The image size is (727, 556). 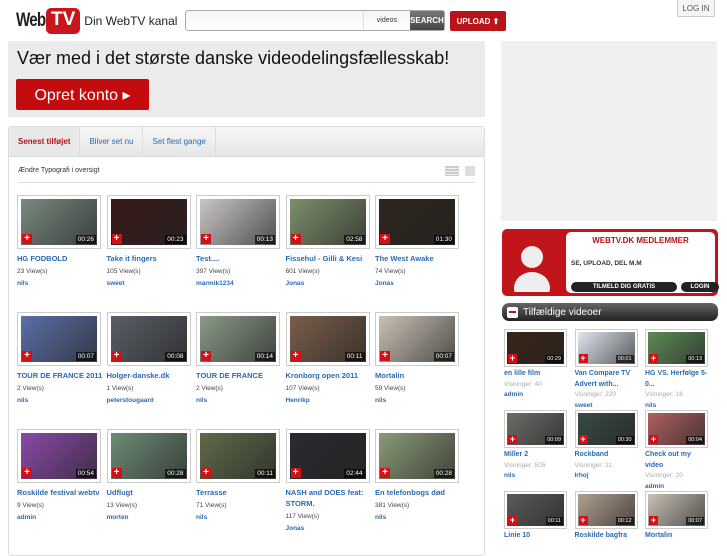 What do you see at coordinates (470, 171) in the screenshot?
I see `grid-view-icon` at bounding box center [470, 171].